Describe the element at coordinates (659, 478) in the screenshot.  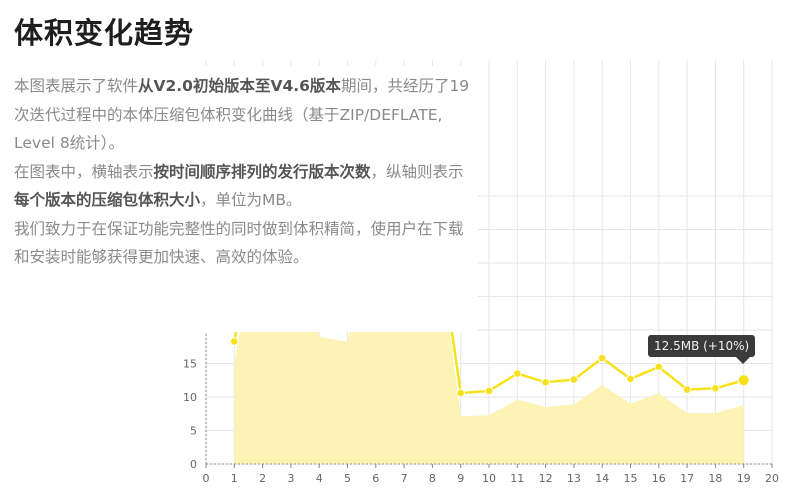
I see `x-tick-label: 16` at that location.